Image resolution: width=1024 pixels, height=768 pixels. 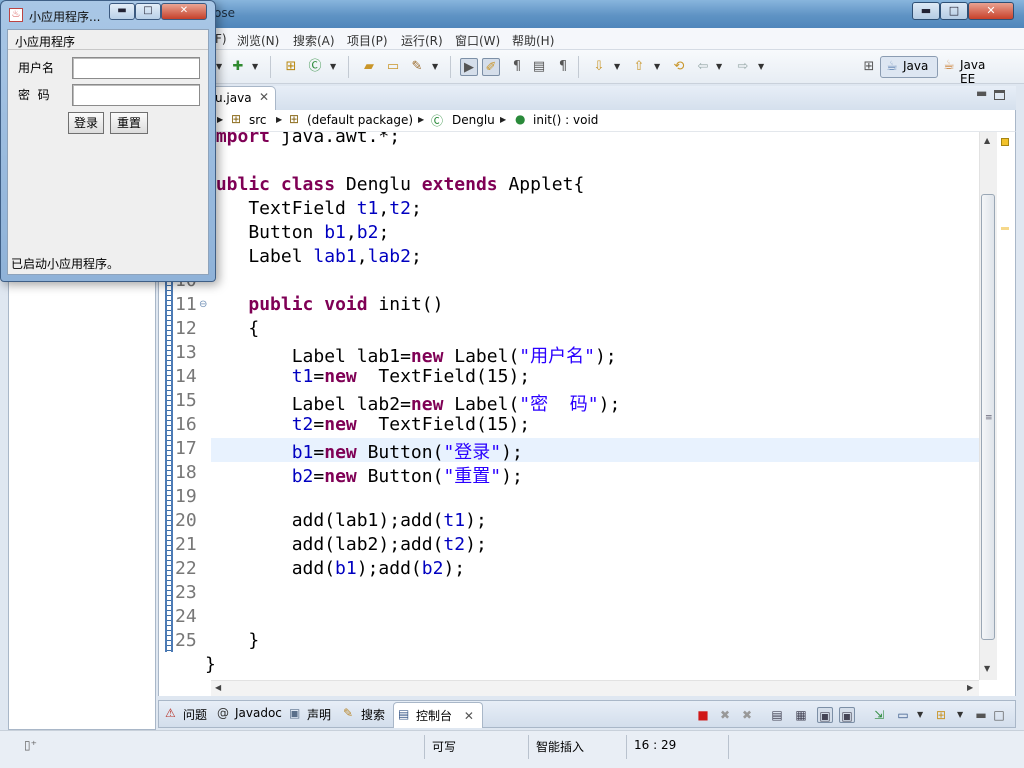 I want to click on scroll-left-arrow-icon: ◀, so click(x=218, y=687).